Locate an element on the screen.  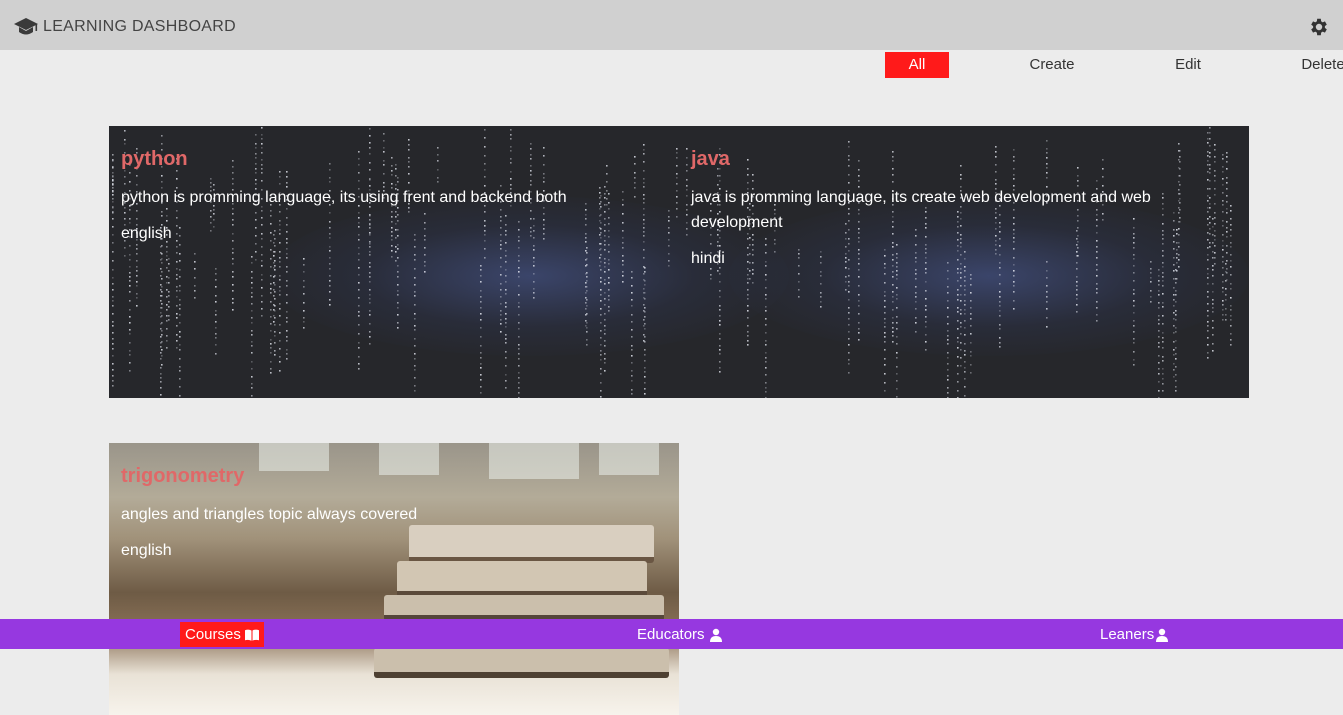
tab-delete: Delete is located at coordinates (1317, 65).